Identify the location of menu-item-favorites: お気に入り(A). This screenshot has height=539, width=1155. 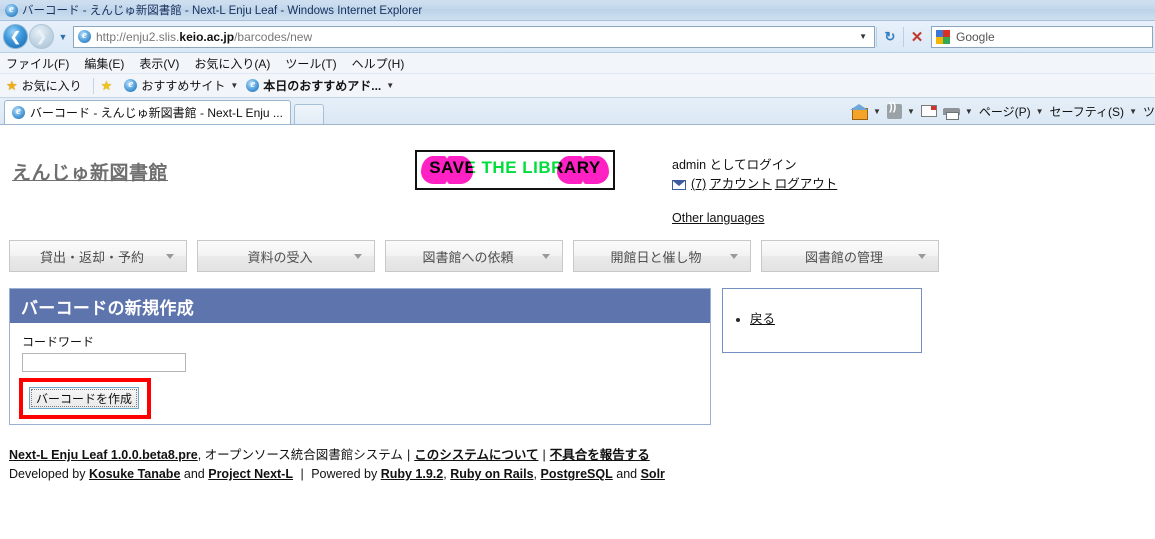
(232, 63).